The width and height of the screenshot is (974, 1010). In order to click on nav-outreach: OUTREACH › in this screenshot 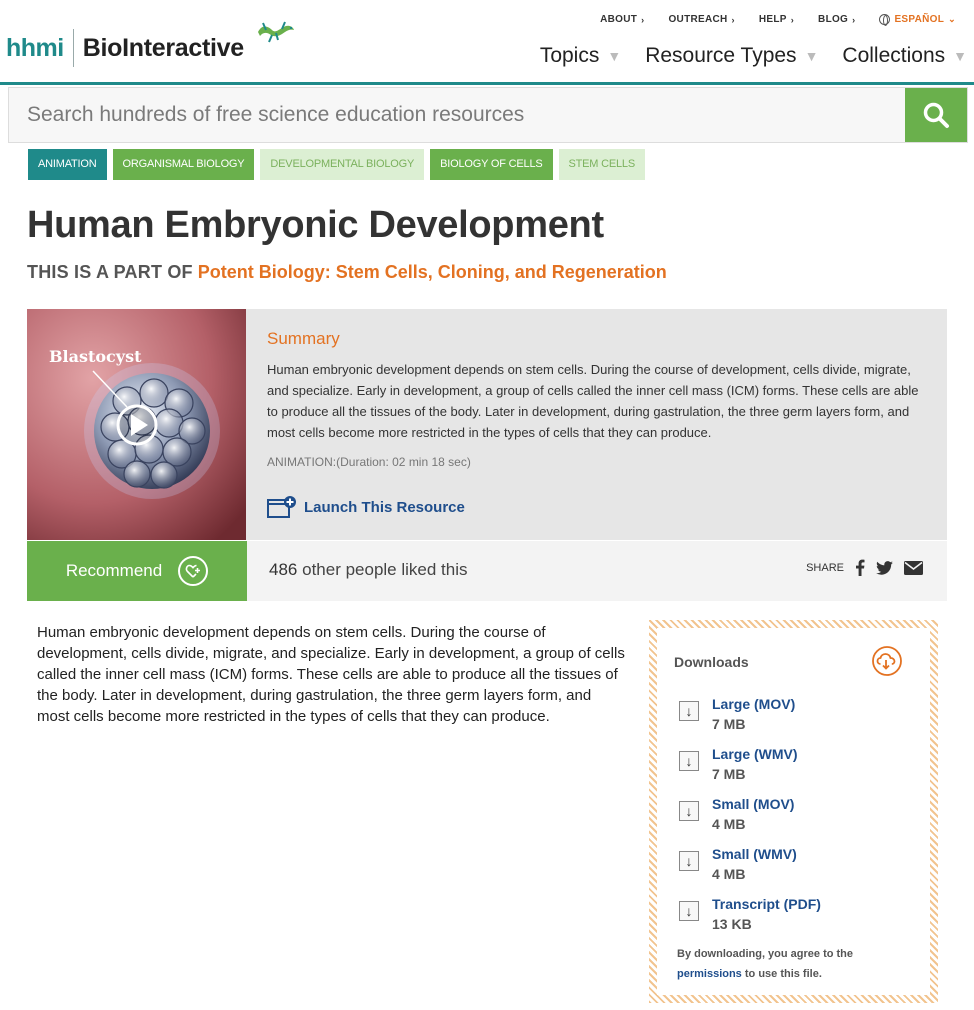, I will do `click(701, 19)`.